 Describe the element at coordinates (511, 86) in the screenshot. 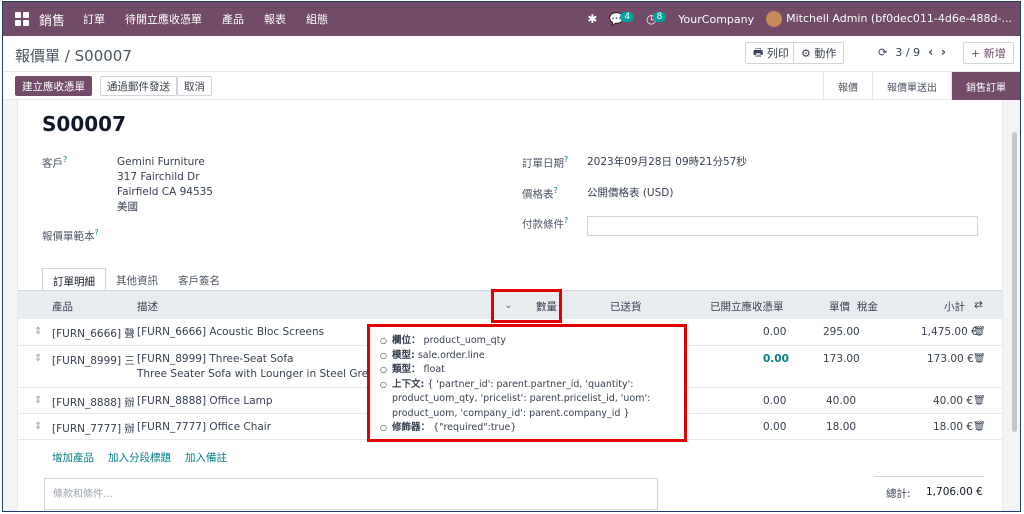

I see `status-bar: 建立應收憑單 通過郵件發送 取消 報價 報價單送出 銷售訂單` at that location.